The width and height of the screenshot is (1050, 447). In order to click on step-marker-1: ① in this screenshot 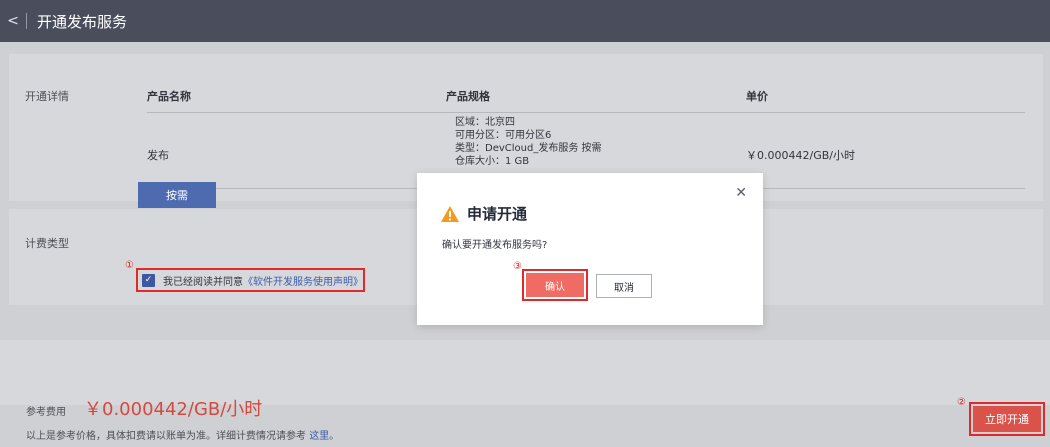, I will do `click(129, 265)`.